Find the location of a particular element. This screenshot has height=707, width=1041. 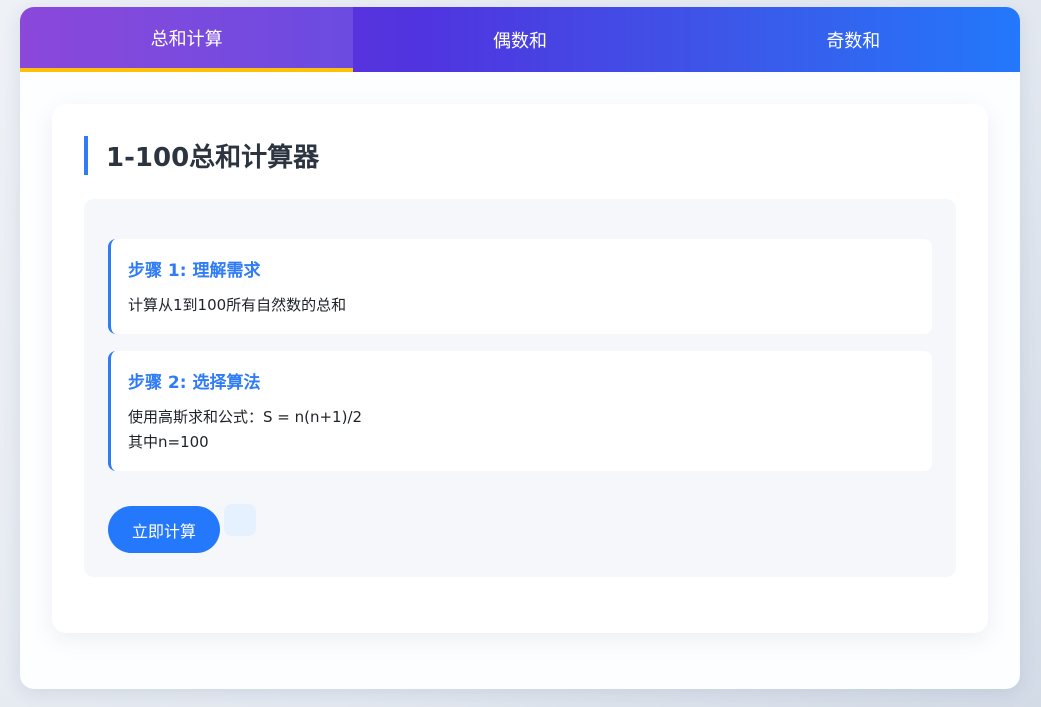

step-description: 使用高斯求和公式：S = n(n+1)/2 is located at coordinates (245, 417).